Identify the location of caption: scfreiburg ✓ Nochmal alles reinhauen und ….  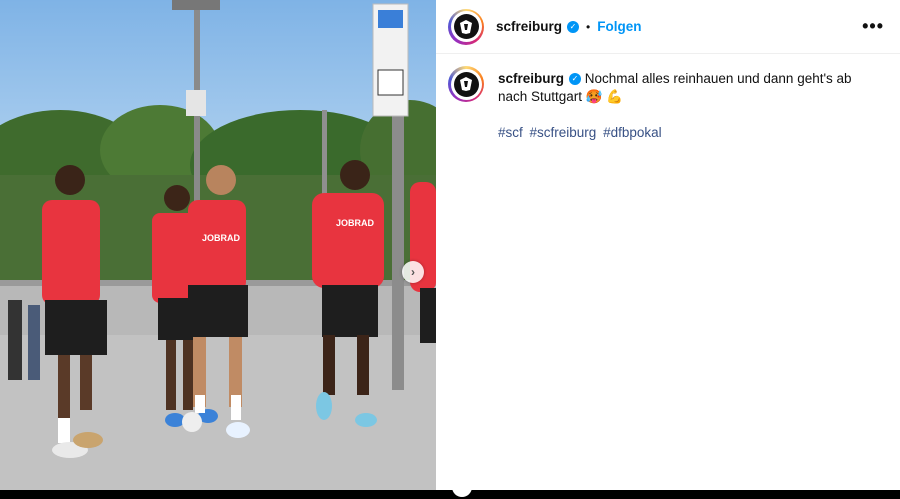
(668, 98).